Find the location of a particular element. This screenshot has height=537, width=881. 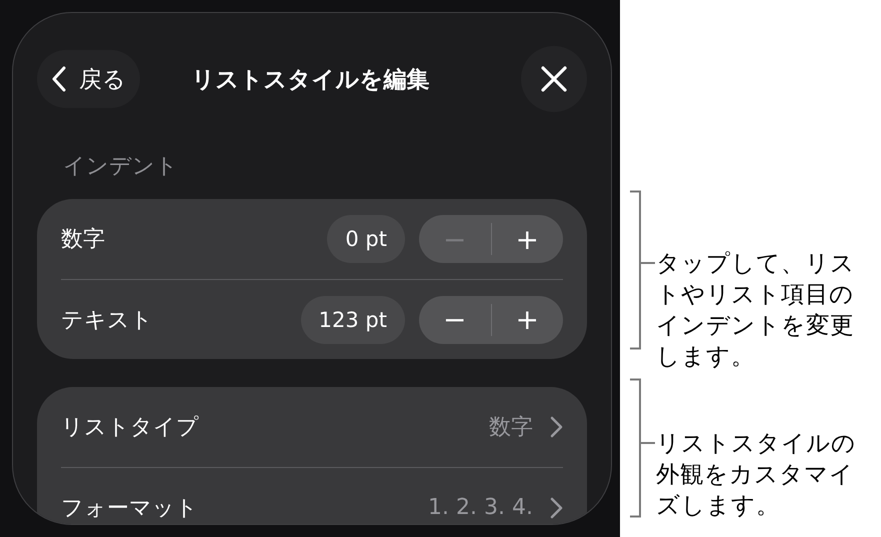

callout-text: タップして、リストやリスト項目のインデントを変更します。 is located at coordinates (756, 310).